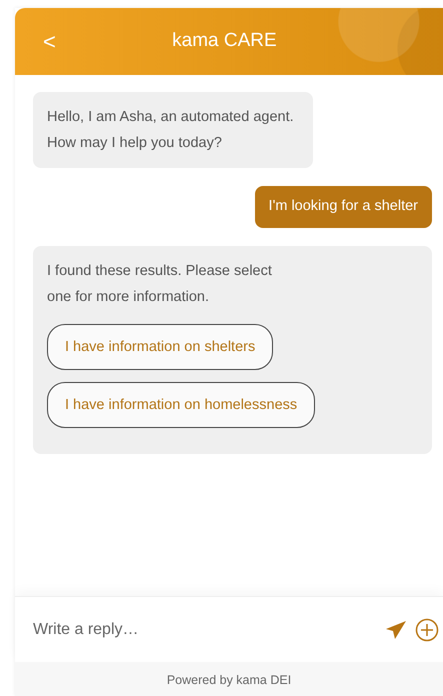  Describe the element at coordinates (396, 630) in the screenshot. I see `send-icon` at that location.